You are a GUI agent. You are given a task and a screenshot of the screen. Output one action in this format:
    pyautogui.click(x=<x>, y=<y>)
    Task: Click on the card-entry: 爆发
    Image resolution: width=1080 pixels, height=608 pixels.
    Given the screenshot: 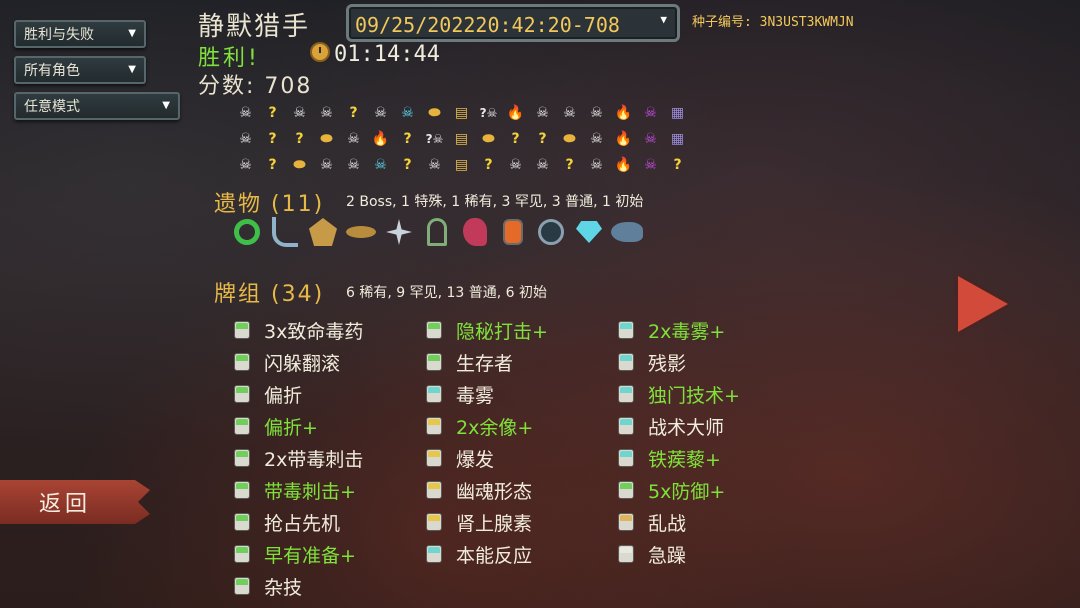 What is the action you would take?
    pyautogui.click(x=487, y=458)
    